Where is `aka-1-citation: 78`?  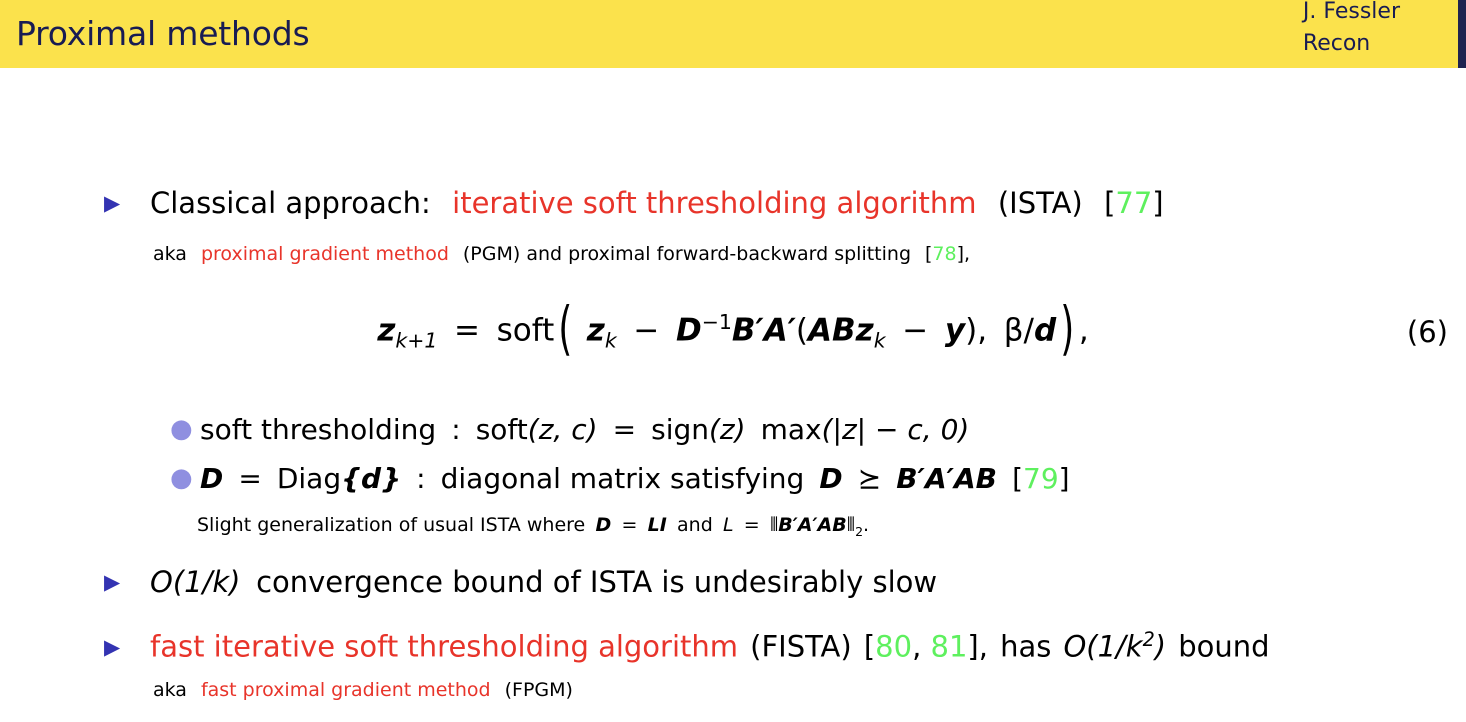 aka-1-citation: 78 is located at coordinates (944, 254).